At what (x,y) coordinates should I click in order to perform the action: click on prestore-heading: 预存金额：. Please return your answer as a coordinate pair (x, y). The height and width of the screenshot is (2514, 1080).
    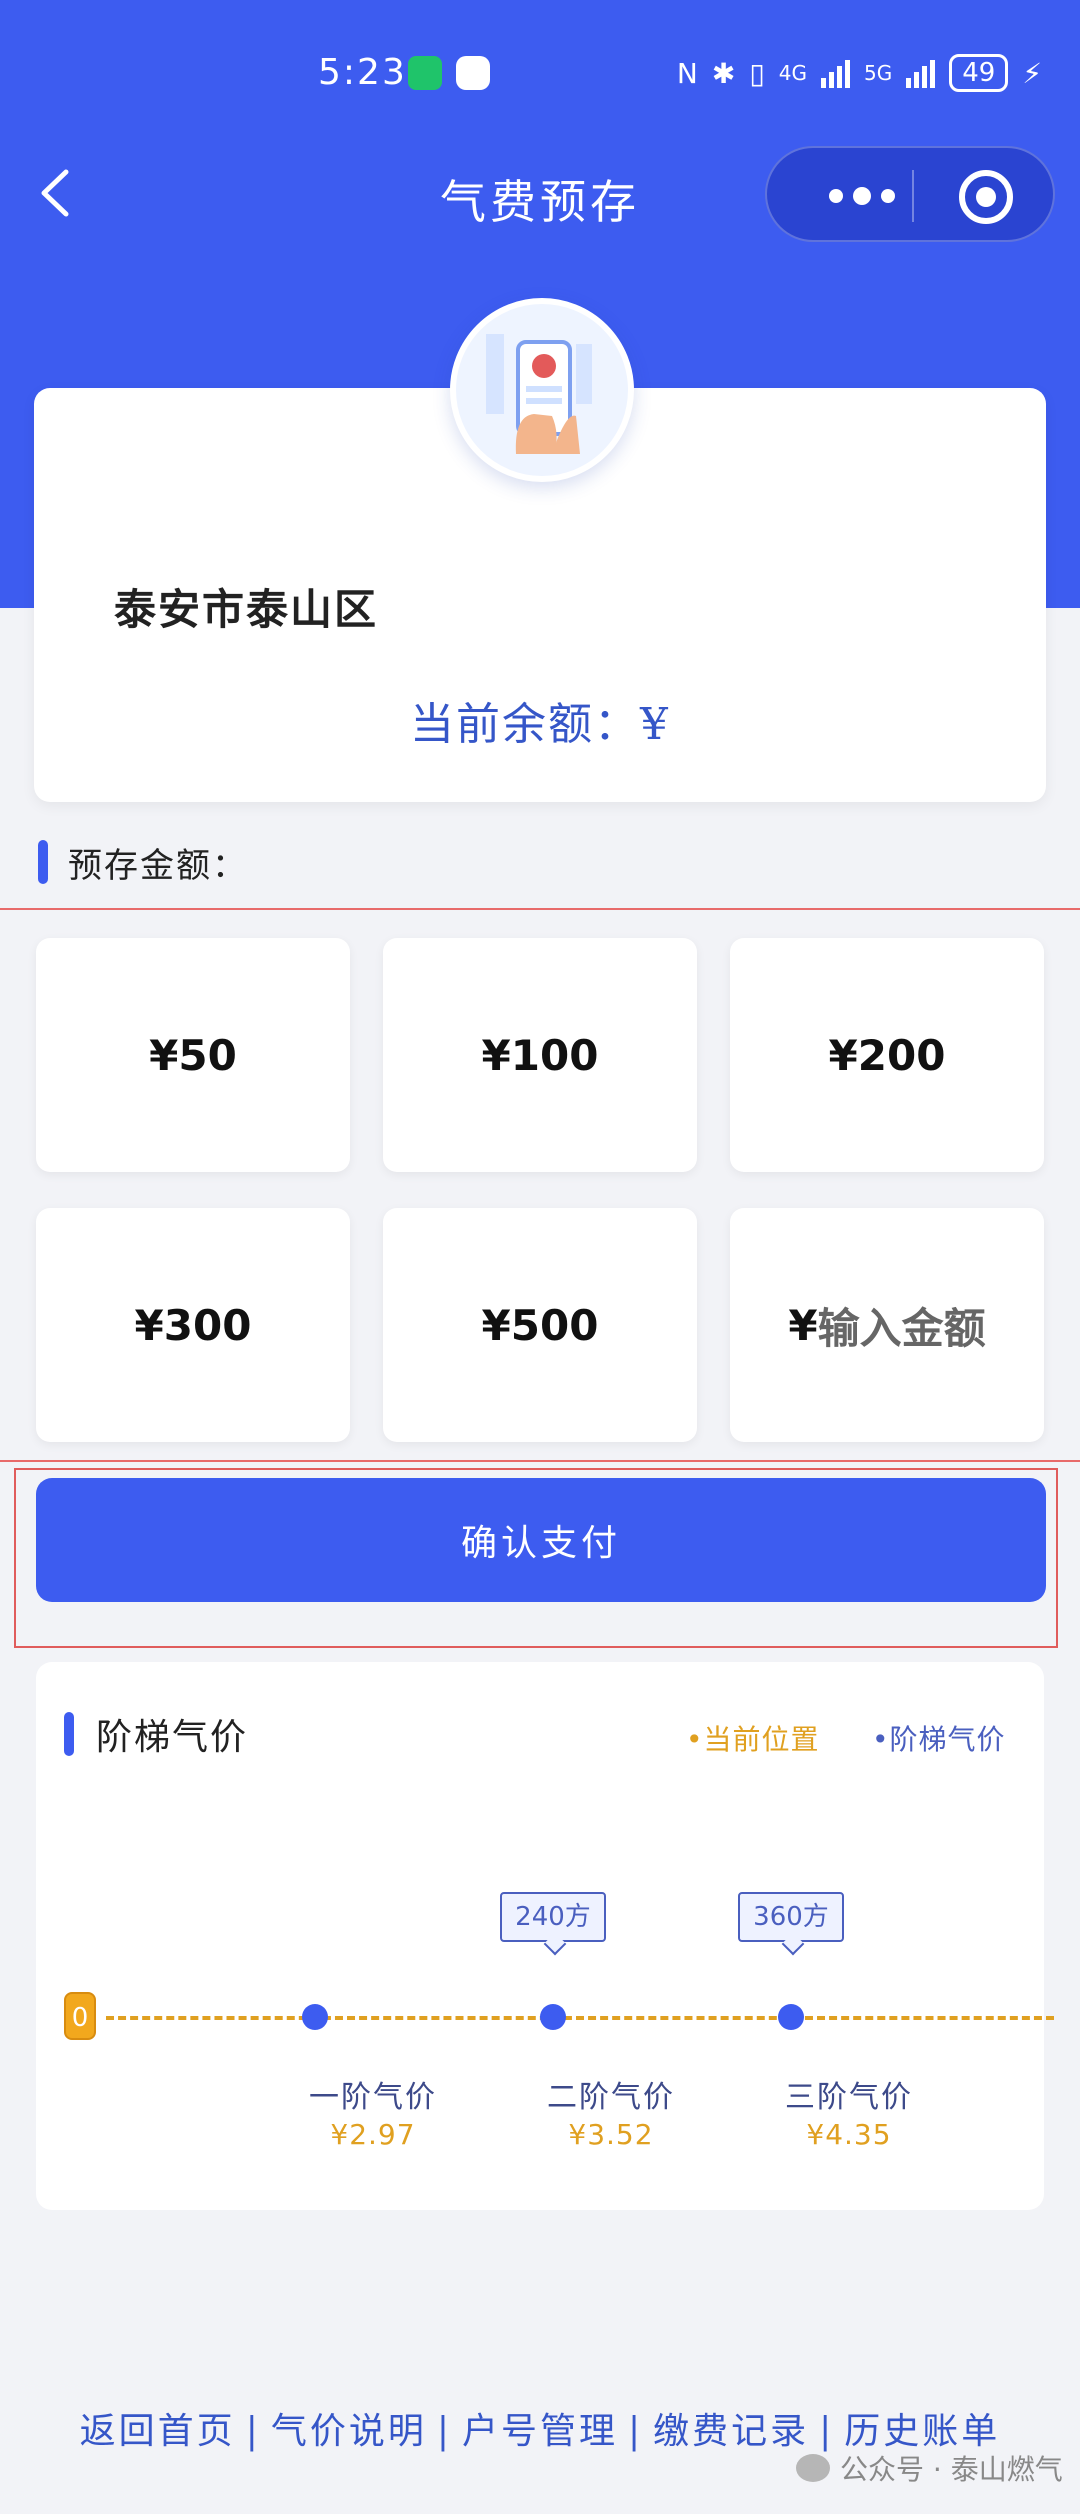
    Looking at the image, I should click on (143, 863).